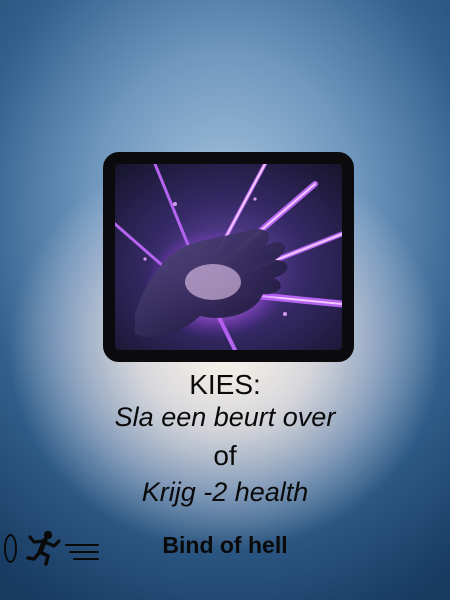  What do you see at coordinates (225, 384) in the screenshot?
I see `choose-label: KIES:` at bounding box center [225, 384].